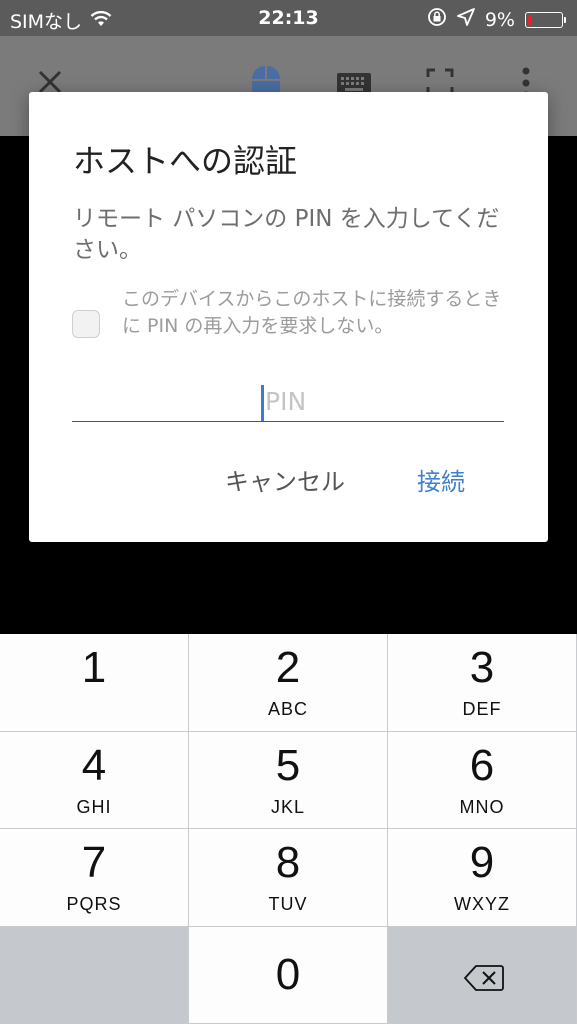  I want to click on pin-placeholder: PIN, so click(286, 401).